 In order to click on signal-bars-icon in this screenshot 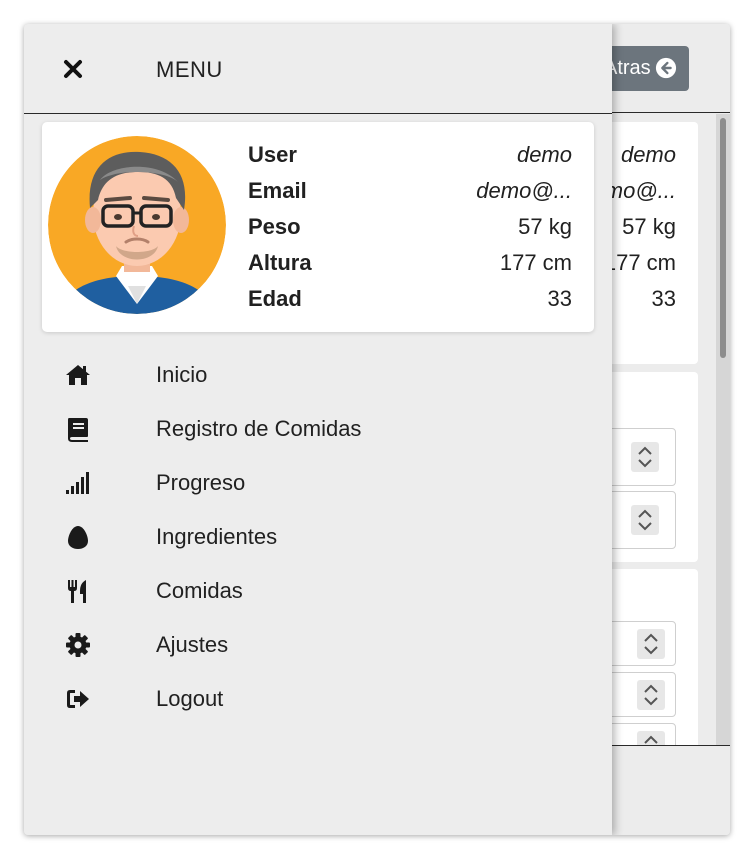, I will do `click(77, 483)`.